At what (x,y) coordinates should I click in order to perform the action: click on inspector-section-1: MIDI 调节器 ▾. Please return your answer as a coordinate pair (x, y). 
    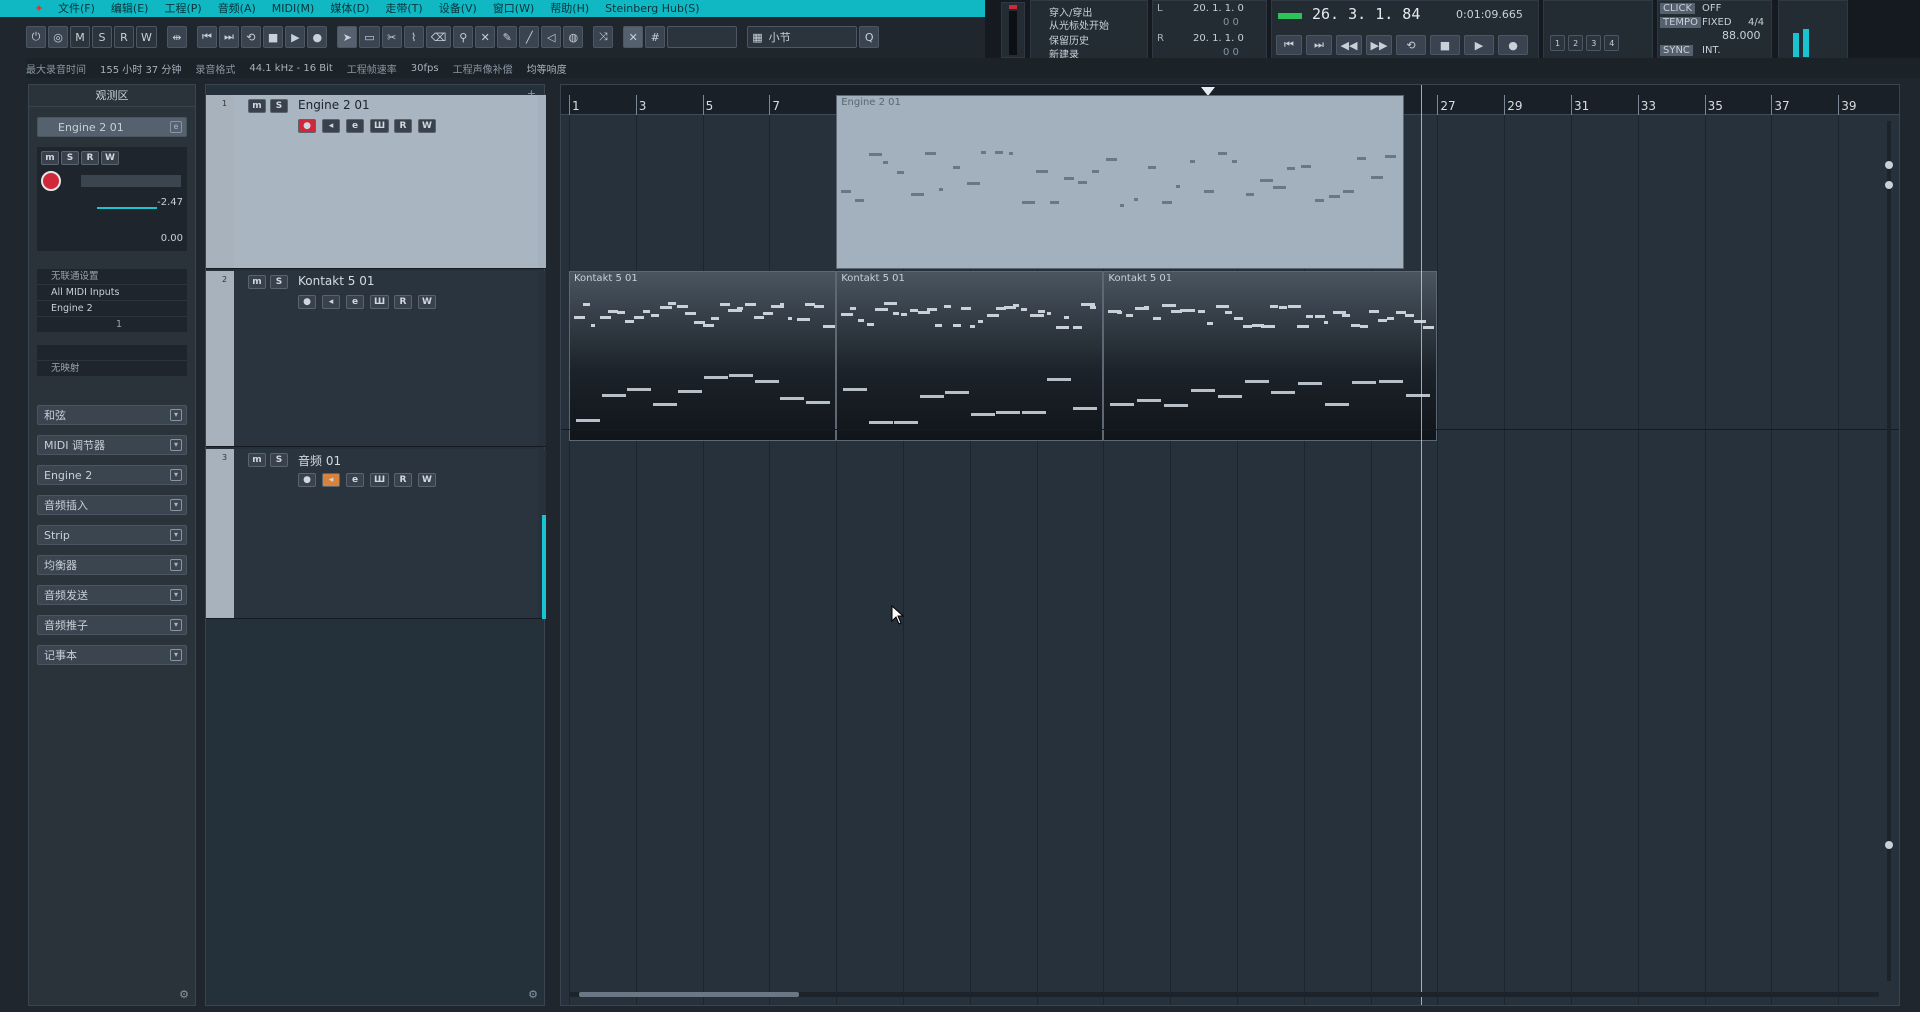
    Looking at the image, I should click on (112, 445).